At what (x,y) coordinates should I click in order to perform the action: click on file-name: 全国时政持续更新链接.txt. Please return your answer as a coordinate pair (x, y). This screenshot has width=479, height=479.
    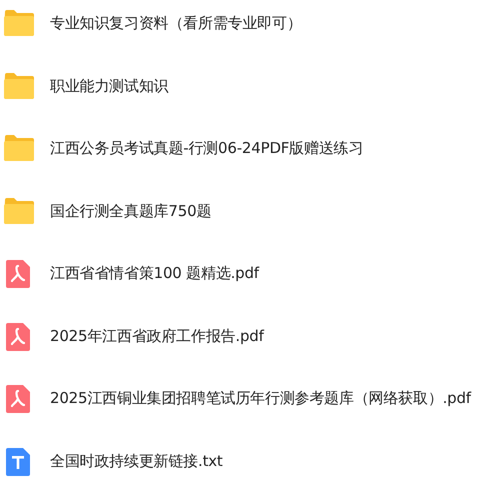
    Looking at the image, I should click on (136, 460).